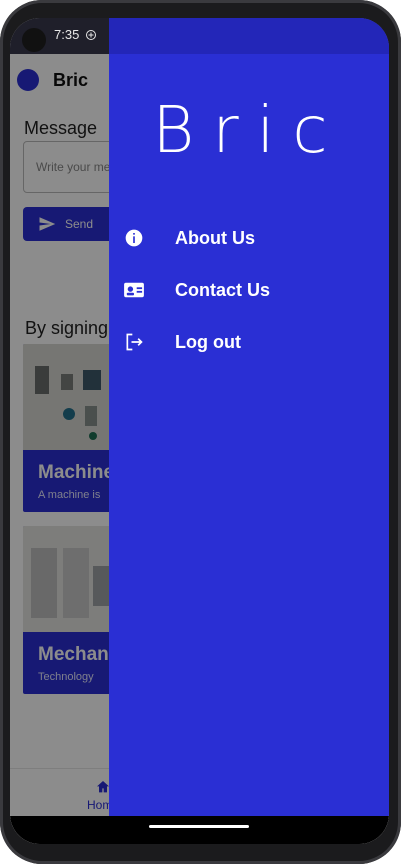  Describe the element at coordinates (134, 290) in the screenshot. I see `contact-card-icon` at that location.